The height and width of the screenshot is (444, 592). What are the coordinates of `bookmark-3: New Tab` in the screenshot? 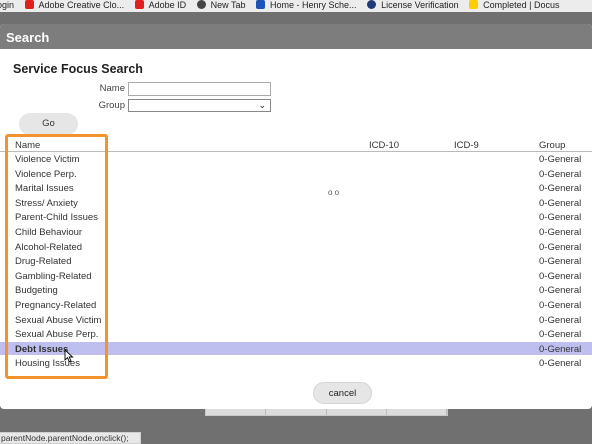 It's located at (221, 5).